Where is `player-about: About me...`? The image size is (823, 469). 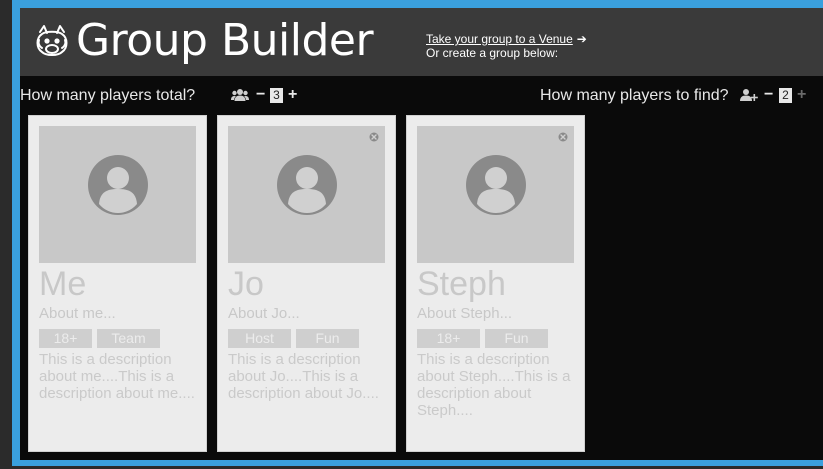 player-about: About me... is located at coordinates (77, 313).